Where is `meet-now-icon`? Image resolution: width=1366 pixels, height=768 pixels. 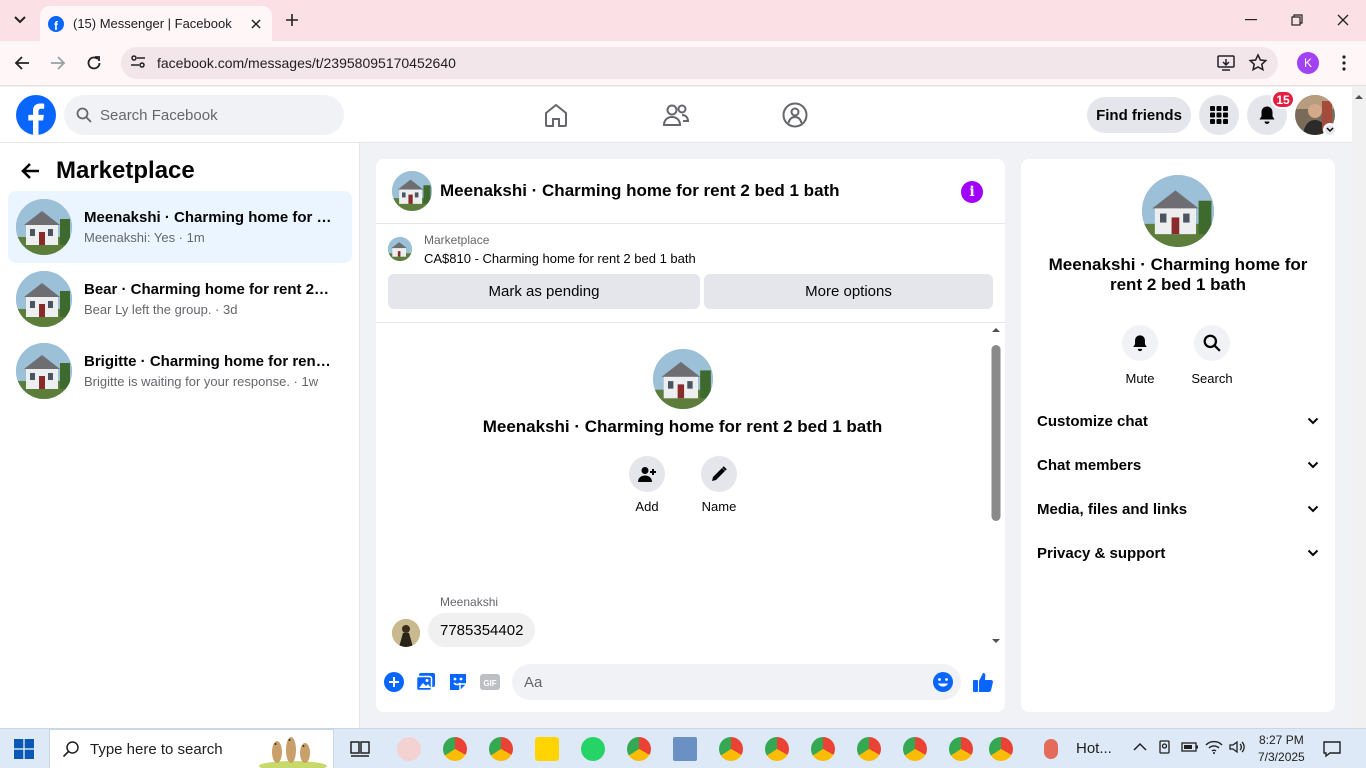 meet-now-icon is located at coordinates (1166, 748).